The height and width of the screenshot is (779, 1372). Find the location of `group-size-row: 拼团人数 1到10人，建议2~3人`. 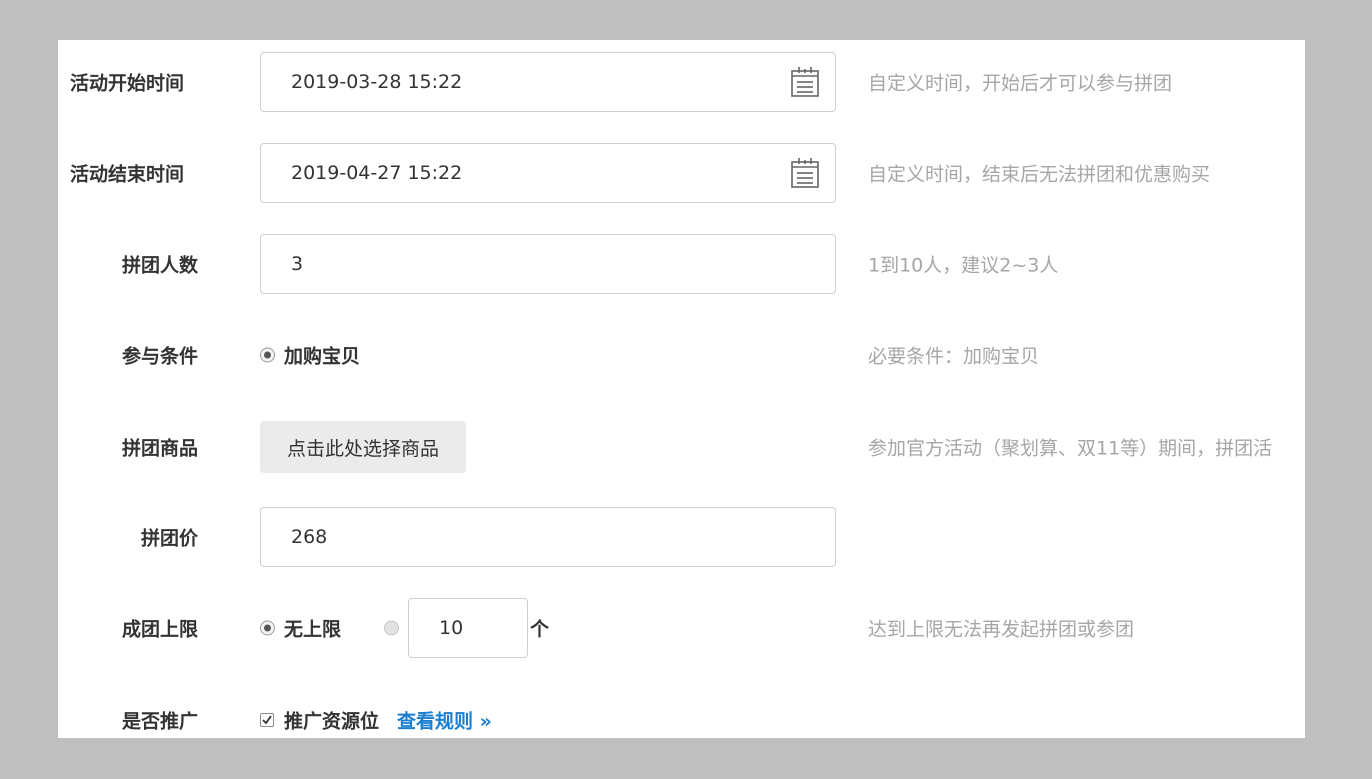

group-size-row: 拼团人数 1到10人，建议2~3人 is located at coordinates (681, 264).